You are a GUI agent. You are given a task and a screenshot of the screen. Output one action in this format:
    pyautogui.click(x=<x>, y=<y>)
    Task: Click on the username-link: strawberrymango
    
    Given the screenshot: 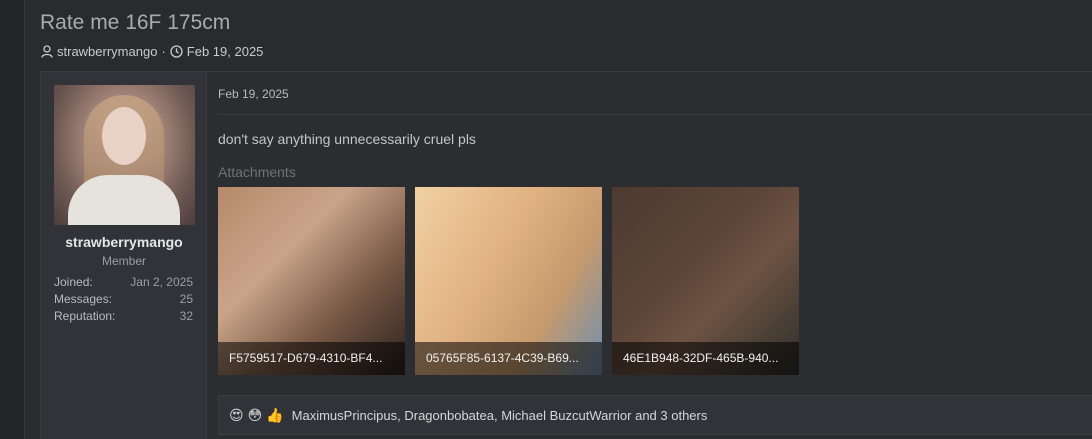 What is the action you would take?
    pyautogui.click(x=124, y=242)
    